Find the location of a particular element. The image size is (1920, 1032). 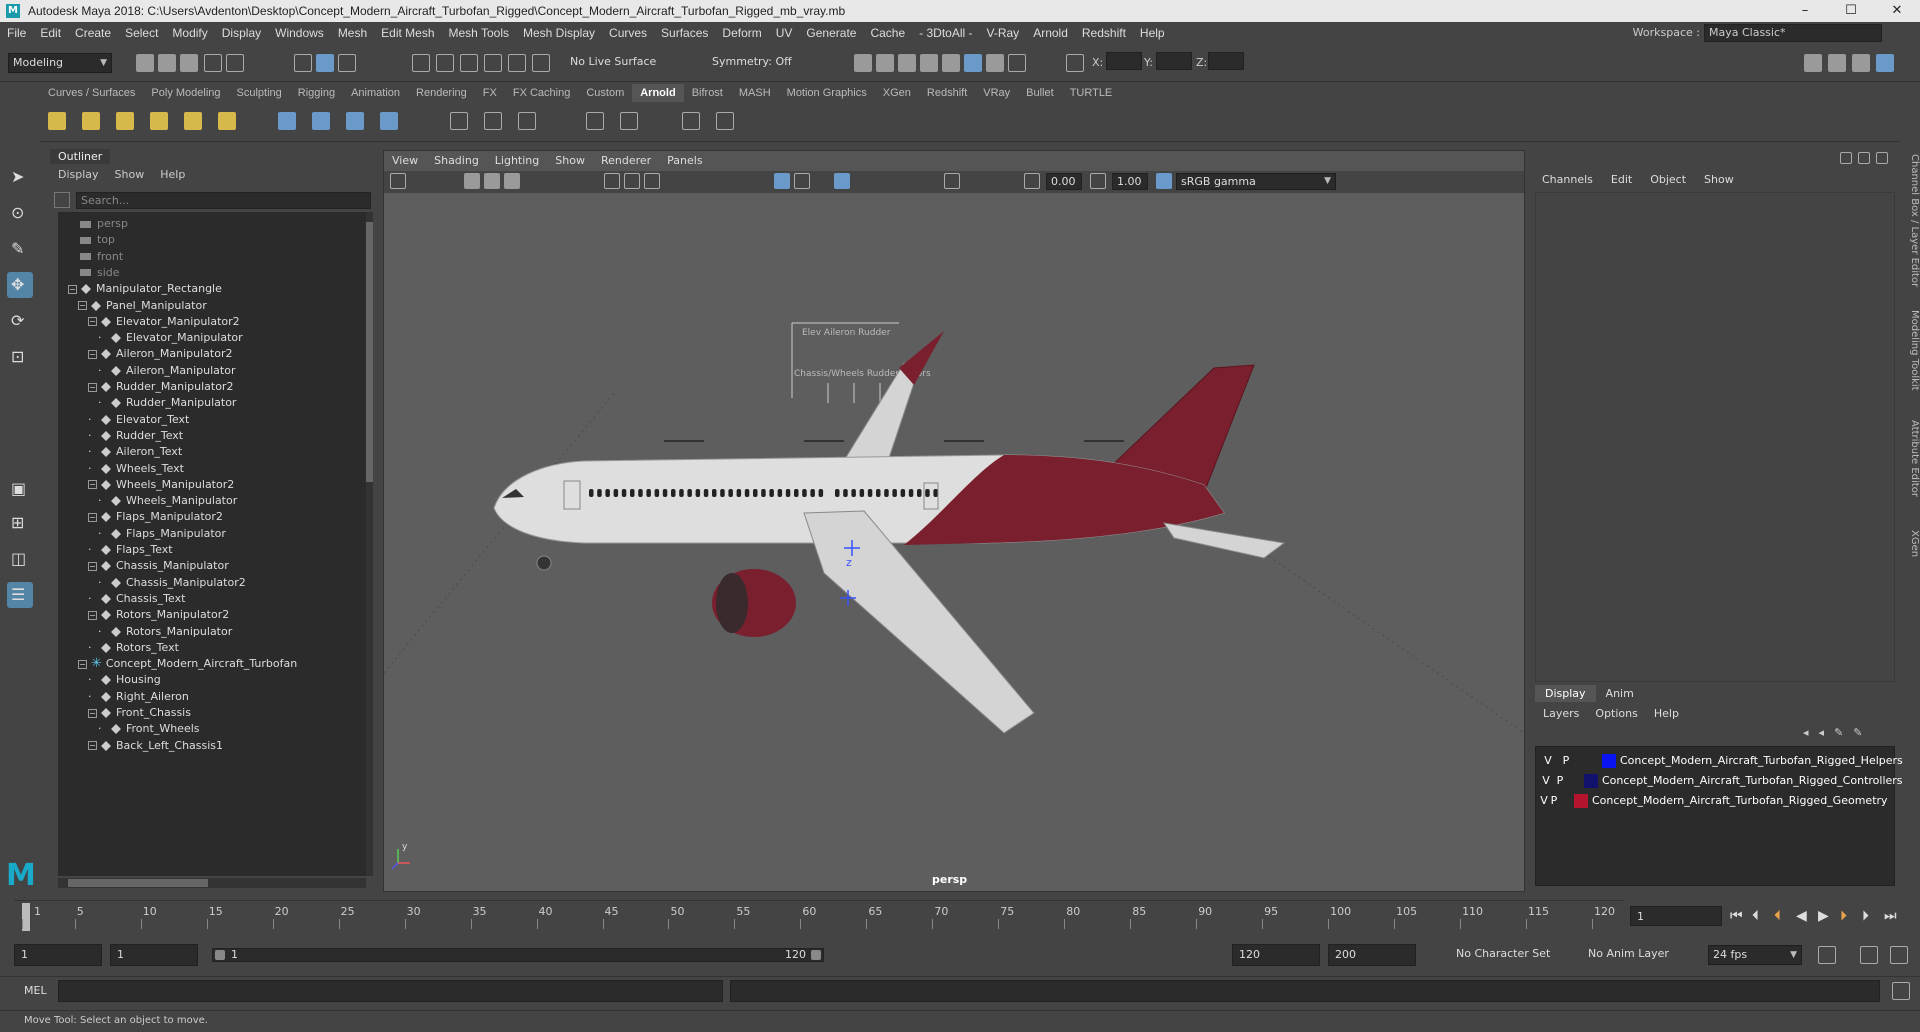

channel-box-menu-show: Show is located at coordinates (1719, 180).